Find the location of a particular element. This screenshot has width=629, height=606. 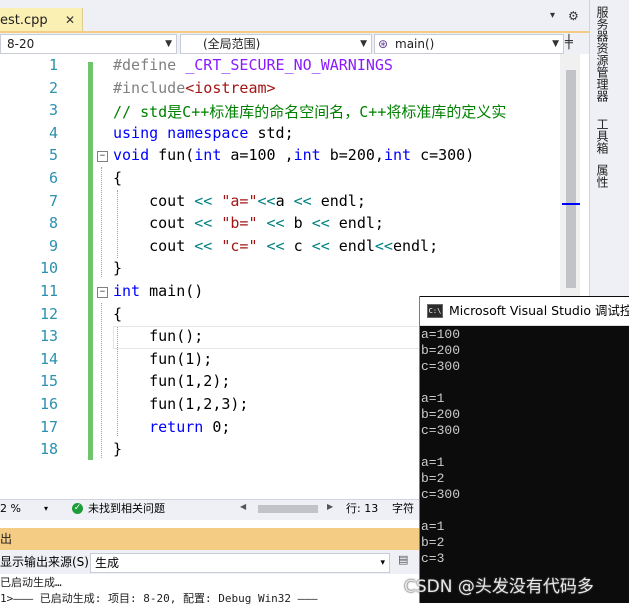

code-token: // std是C++标准库的命名空间名，C++将标准库的定义实 is located at coordinates (310, 112).